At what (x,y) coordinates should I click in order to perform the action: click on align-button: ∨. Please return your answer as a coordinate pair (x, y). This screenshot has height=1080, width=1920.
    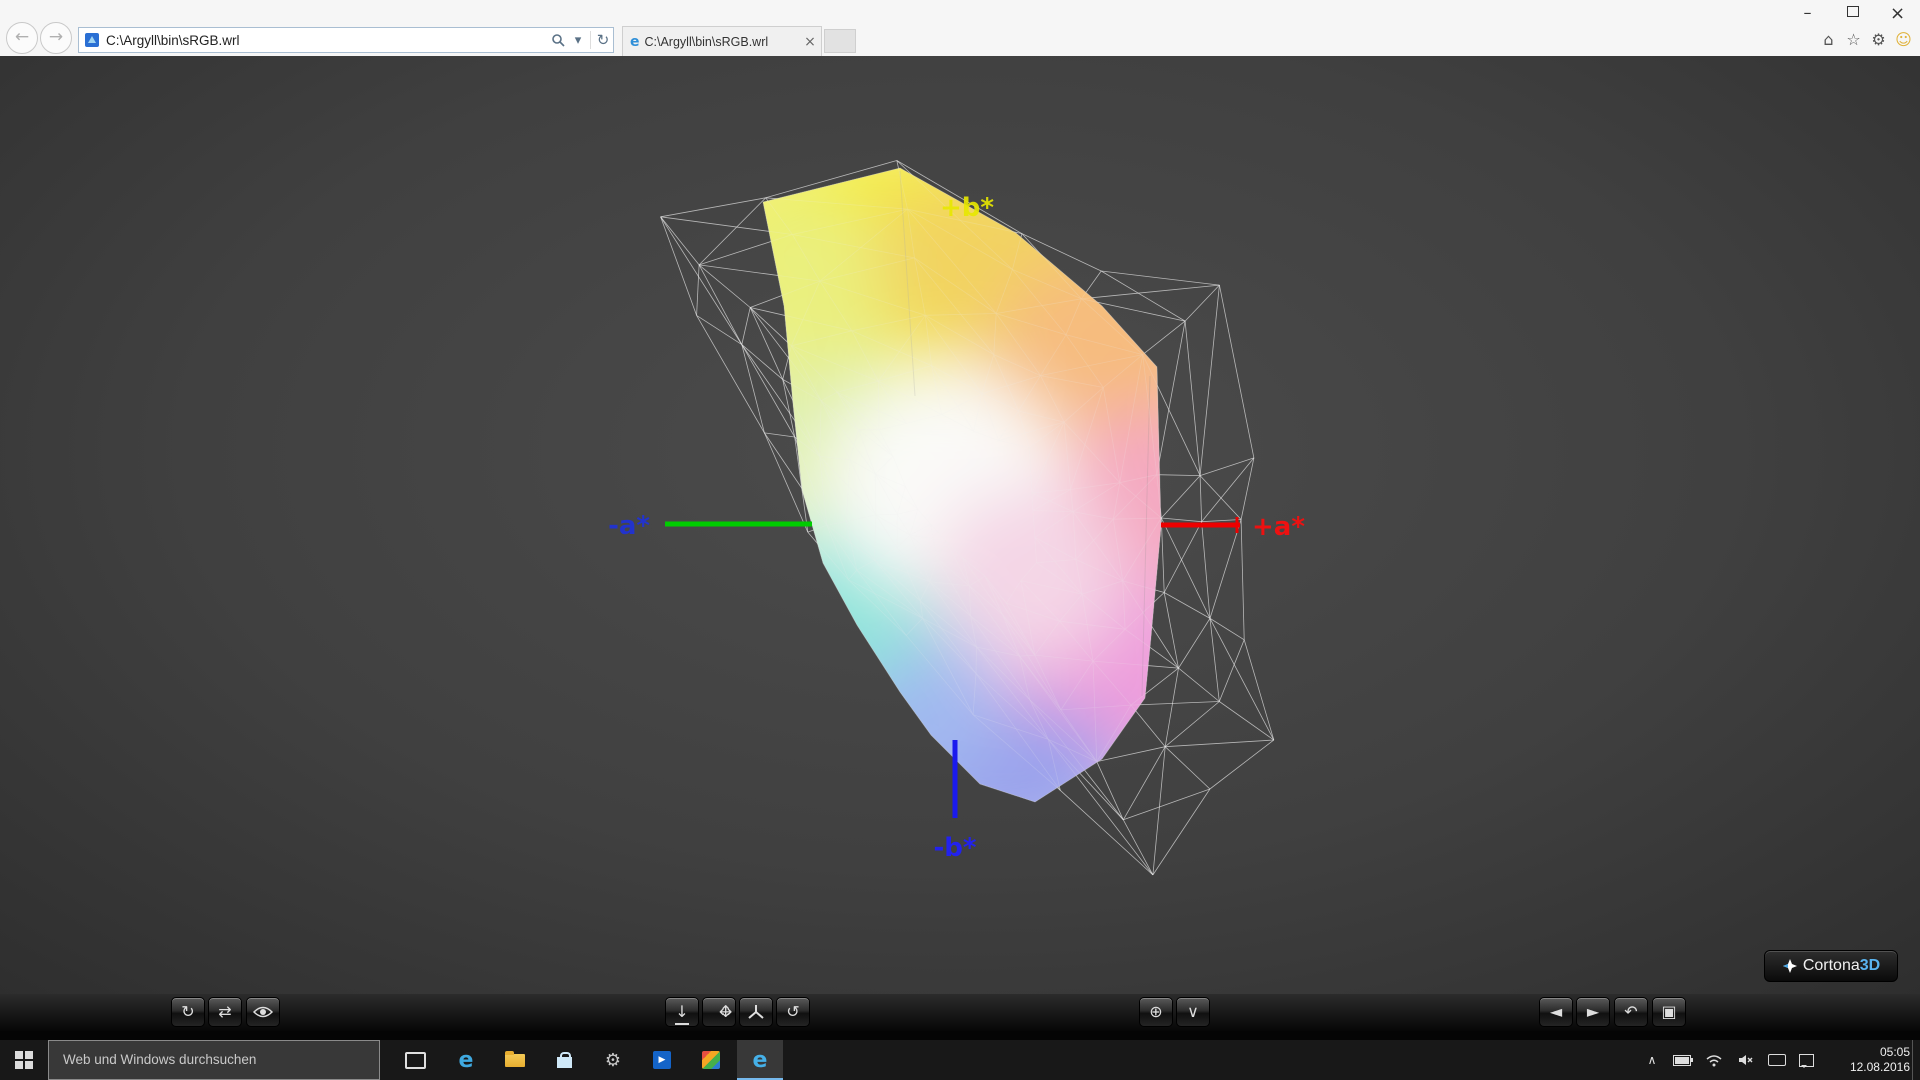
    Looking at the image, I should click on (1193, 1012).